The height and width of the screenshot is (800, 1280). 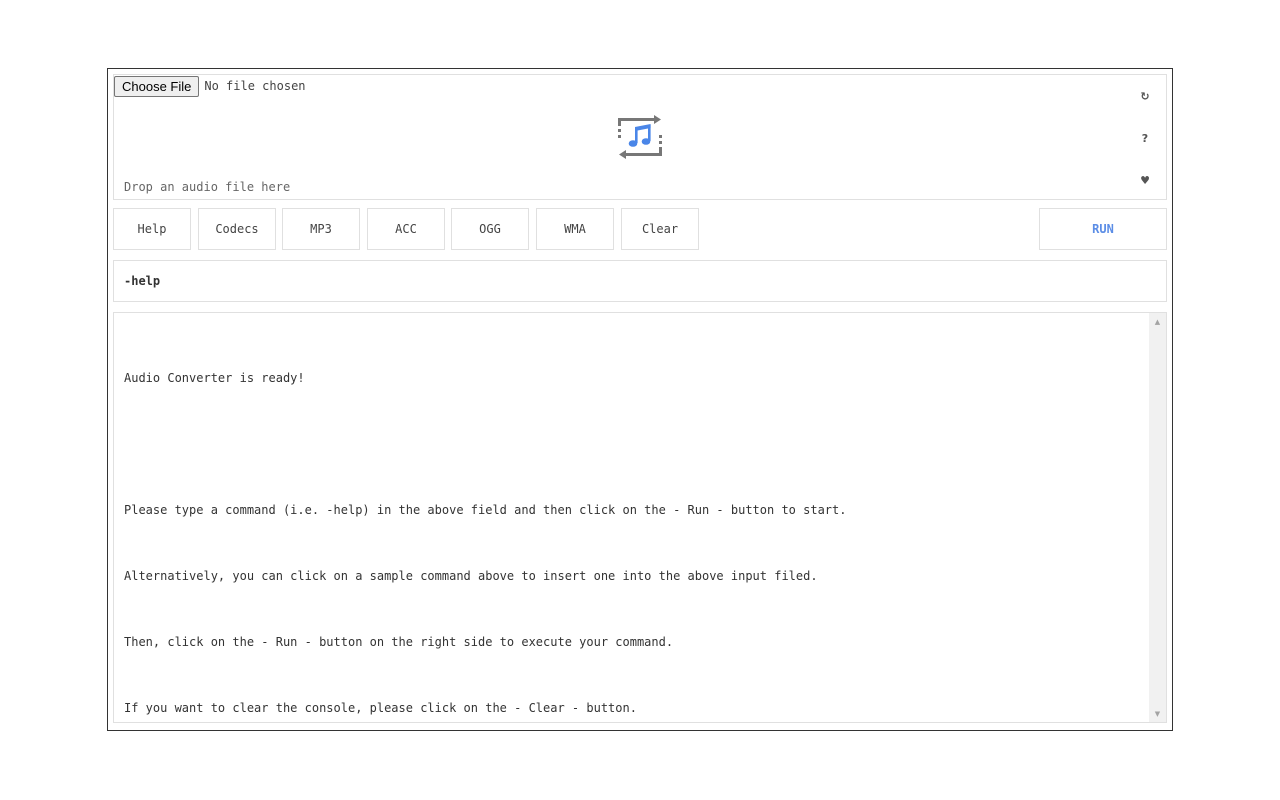 I want to click on side-icons: ↻ ? ♥, so click(x=1145, y=139).